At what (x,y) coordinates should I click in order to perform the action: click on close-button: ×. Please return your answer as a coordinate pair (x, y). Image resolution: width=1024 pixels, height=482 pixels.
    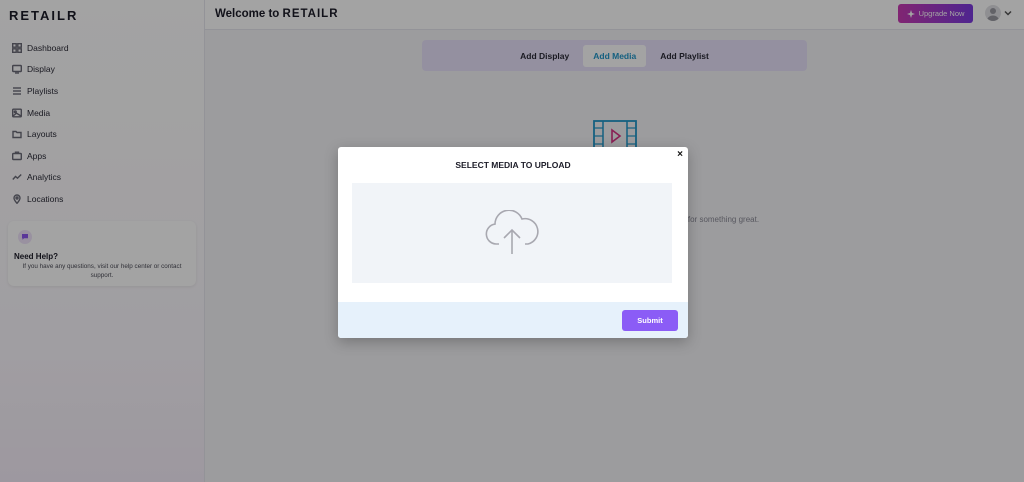
    Looking at the image, I should click on (680, 154).